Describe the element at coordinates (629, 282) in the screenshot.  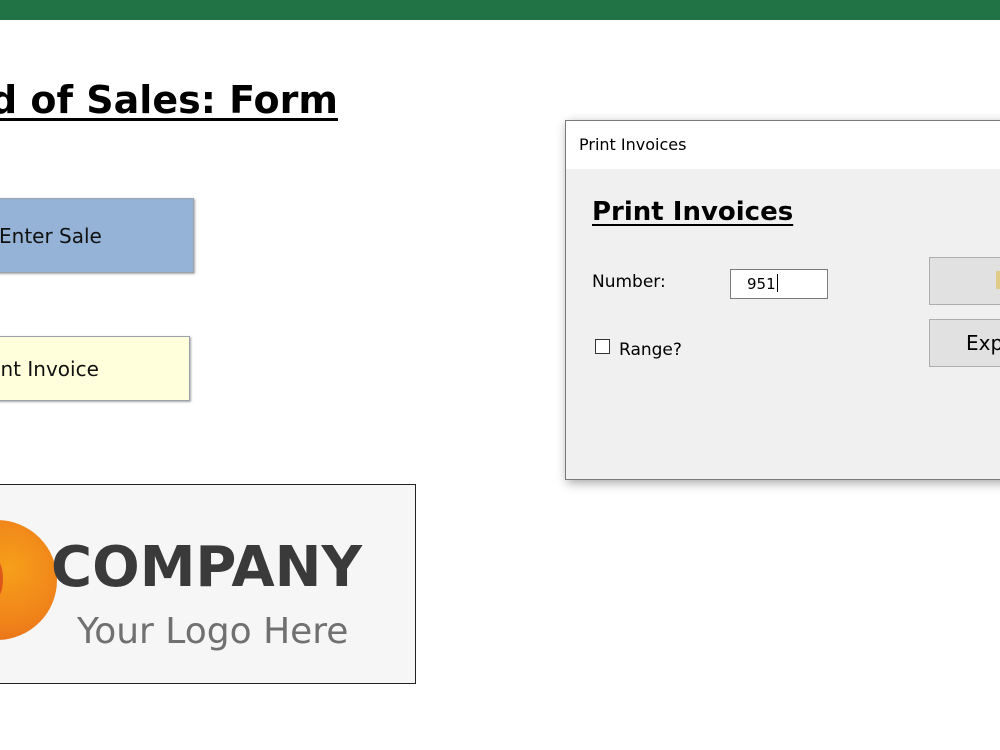
I see `number-label: Number:` at that location.